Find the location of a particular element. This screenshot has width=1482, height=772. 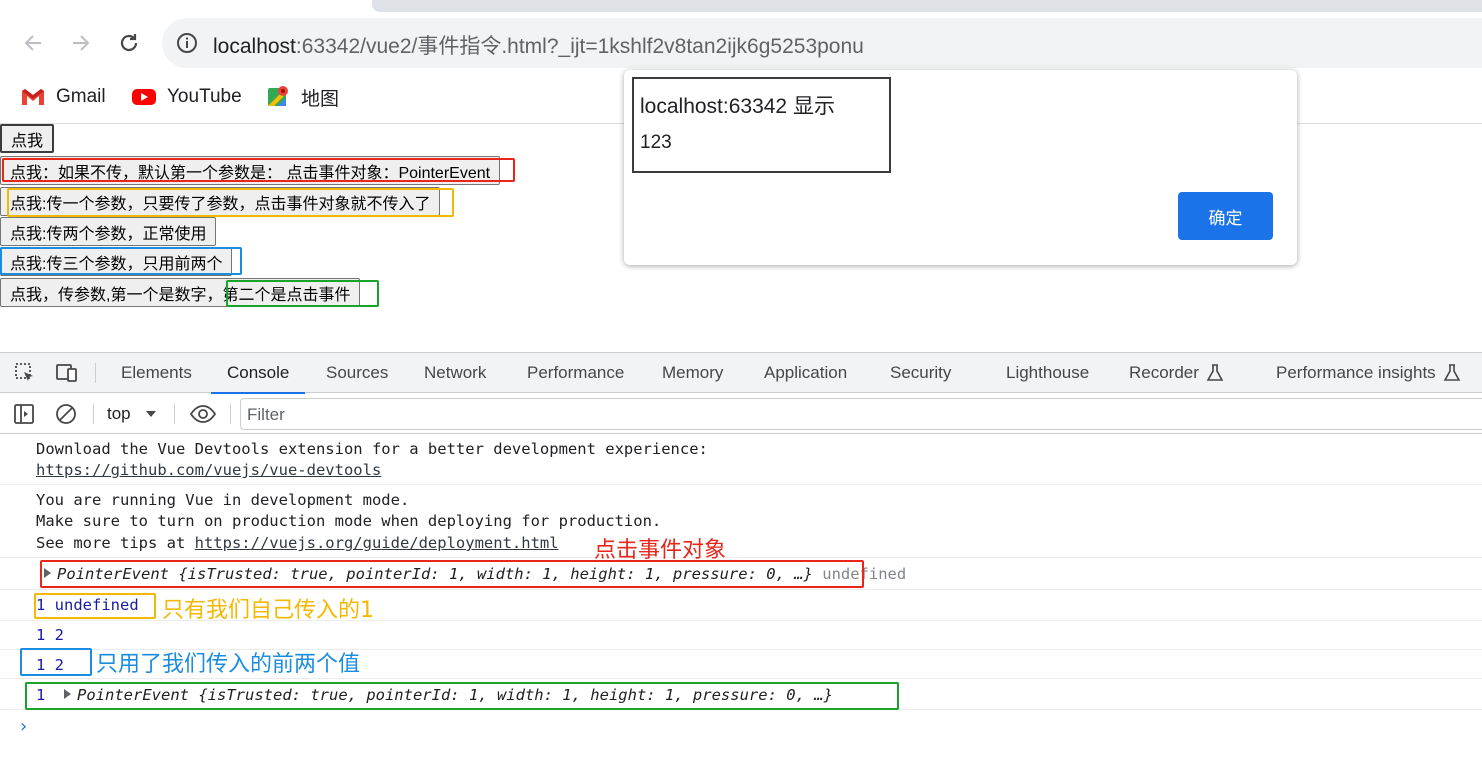

annotation-only-our-value: 只有我们自己传入的1 is located at coordinates (268, 610).